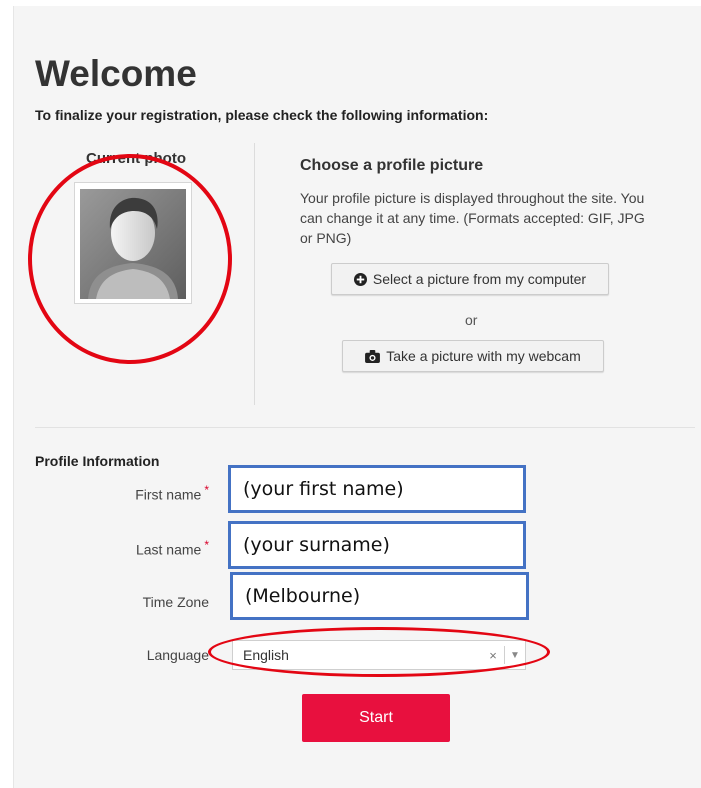 This screenshot has width=701, height=788. I want to click on clear-icon: ×, so click(493, 655).